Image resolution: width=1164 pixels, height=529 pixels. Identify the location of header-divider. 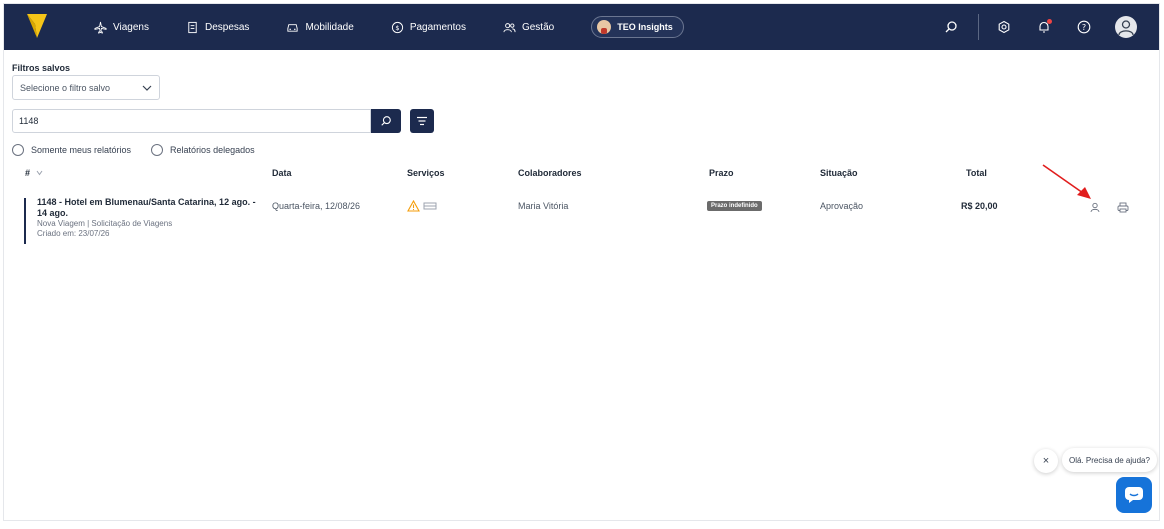
(978, 27).